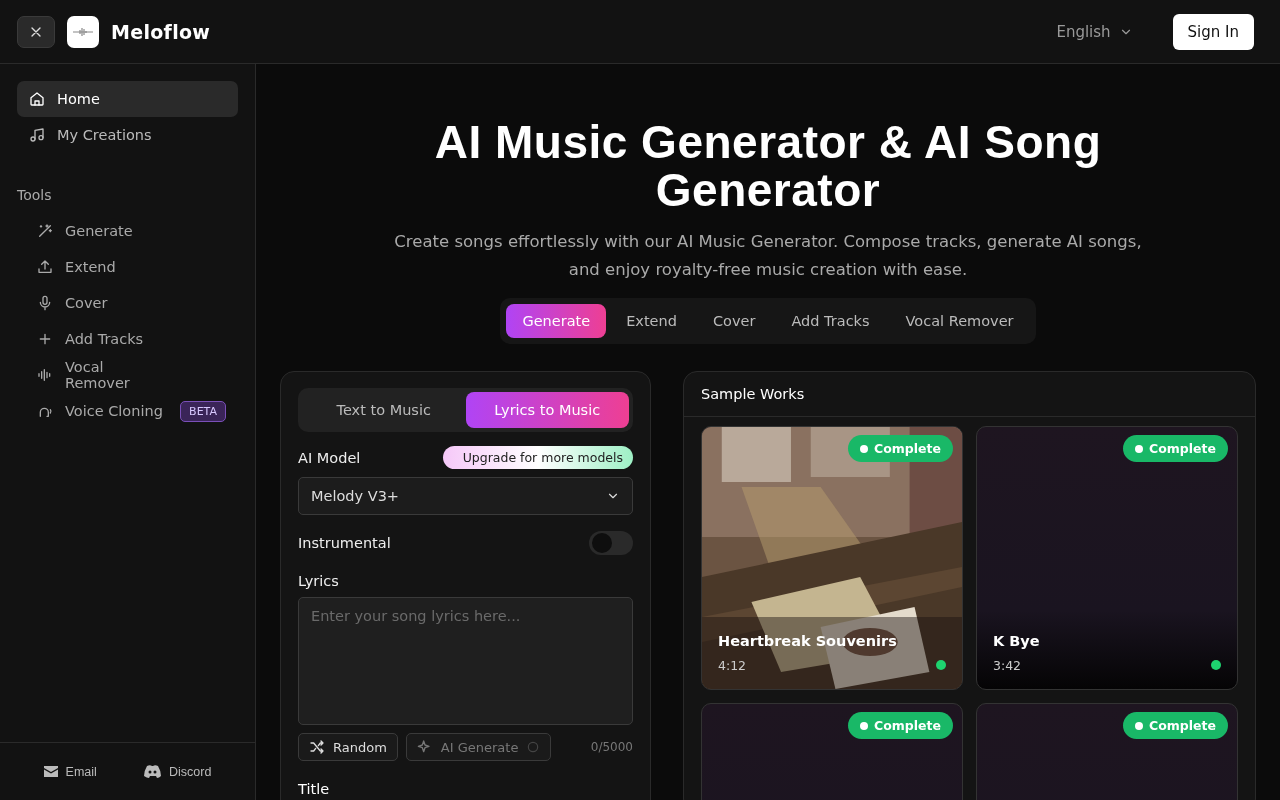 This screenshot has height=800, width=1280. What do you see at coordinates (807, 641) in the screenshot?
I see `song-title: Heartbreak Souvenirs` at bounding box center [807, 641].